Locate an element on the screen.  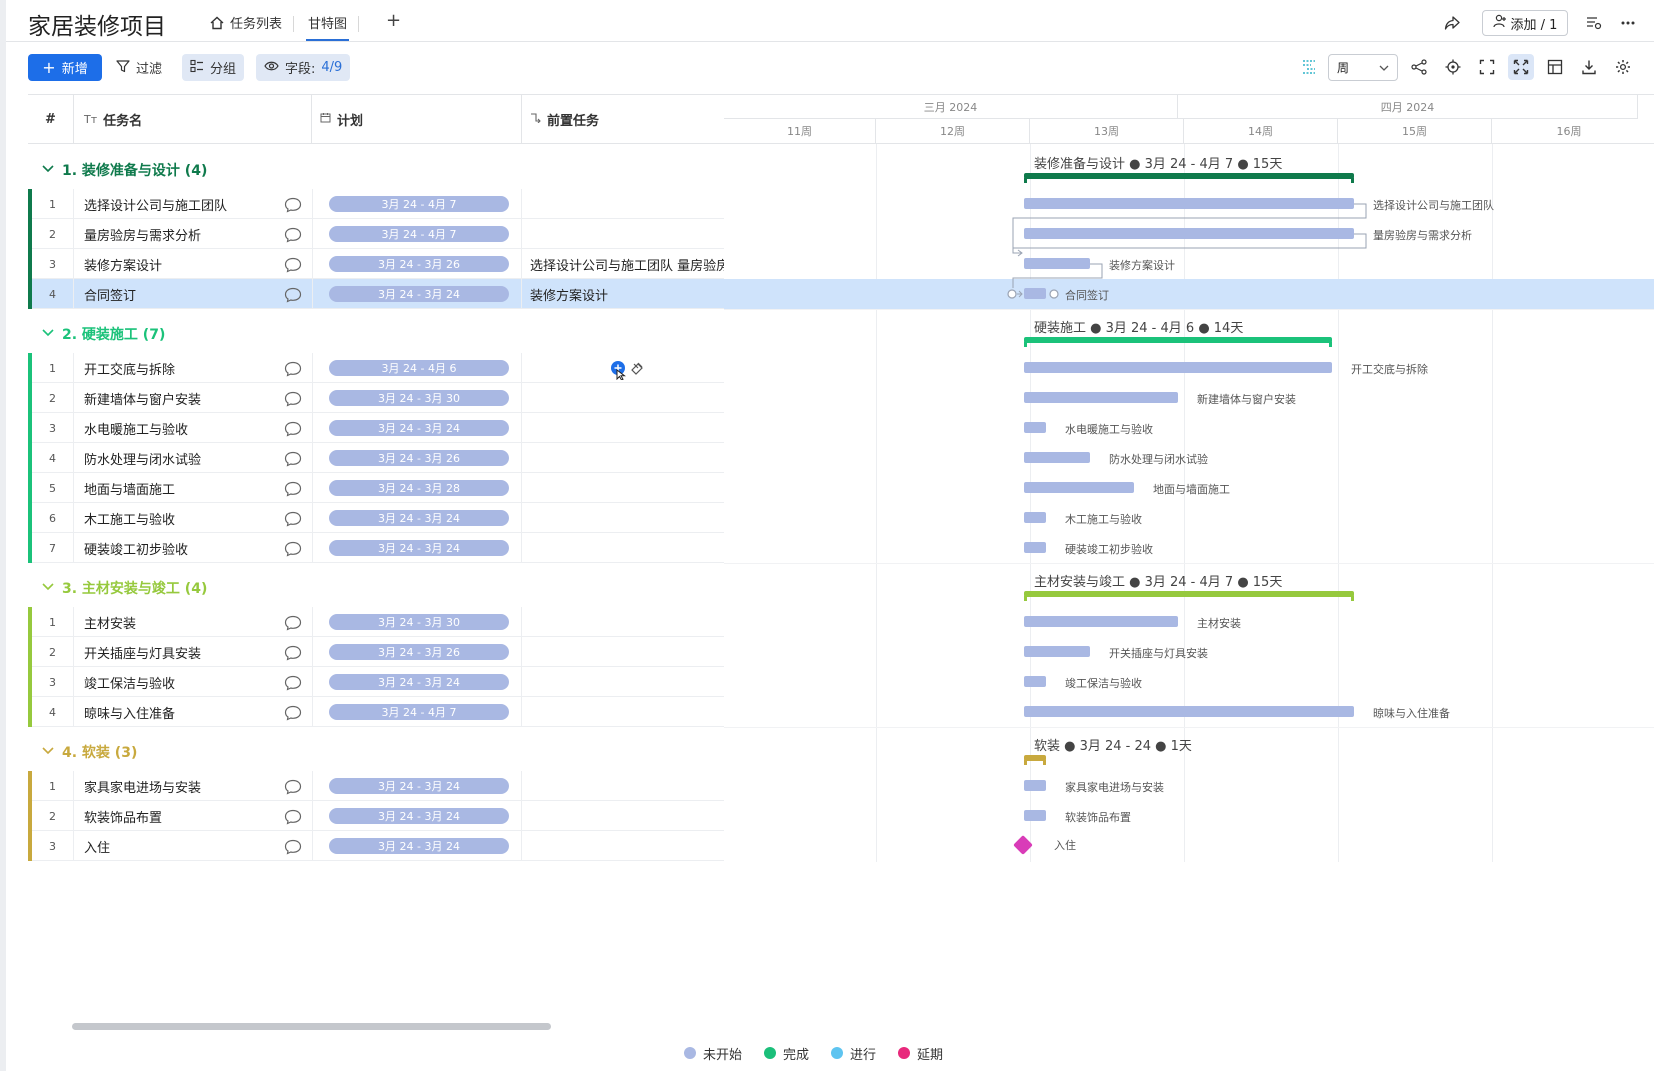
task-name: 主材安装 is located at coordinates (177, 622).